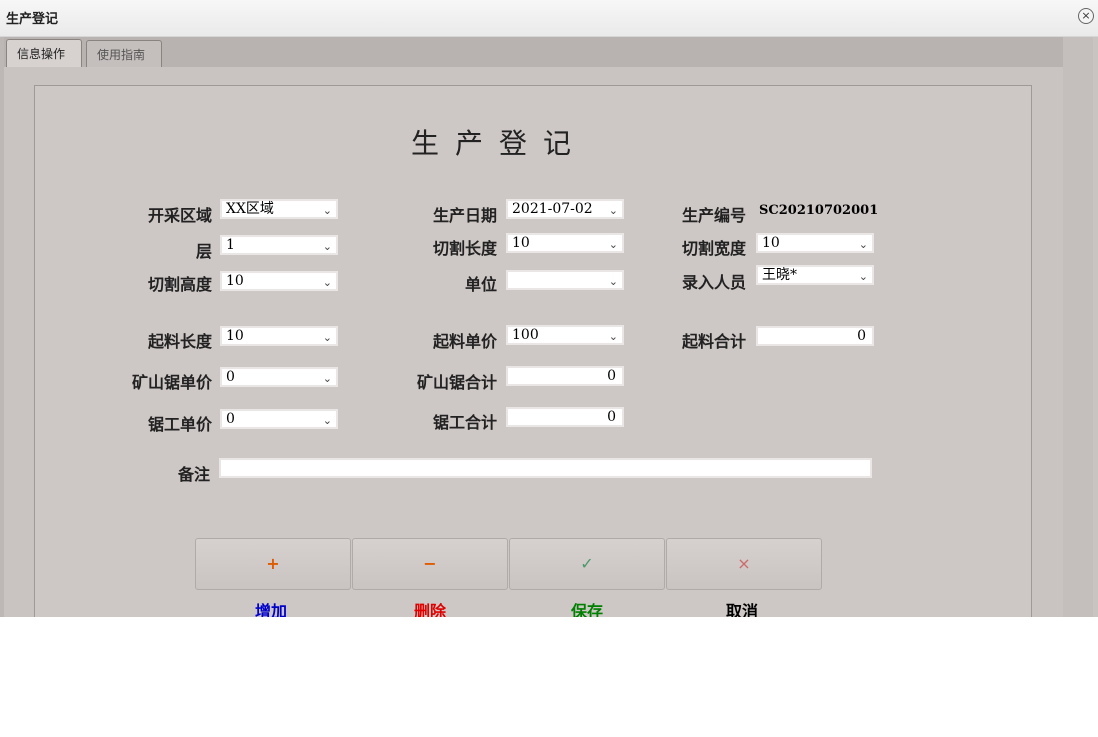 Image resolution: width=1098 pixels, height=737 pixels. I want to click on cancel-button: ×, so click(744, 564).